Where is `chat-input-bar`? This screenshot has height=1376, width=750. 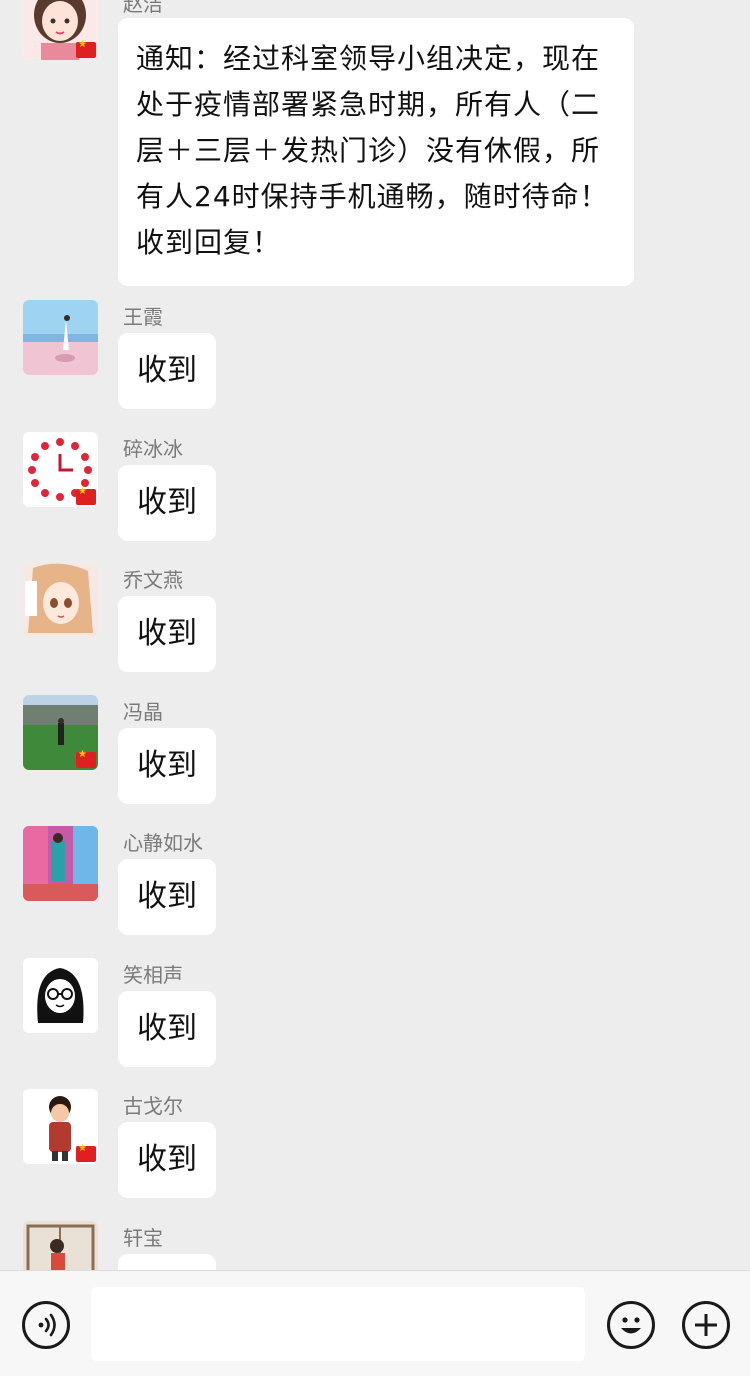
chat-input-bar is located at coordinates (375, 1323).